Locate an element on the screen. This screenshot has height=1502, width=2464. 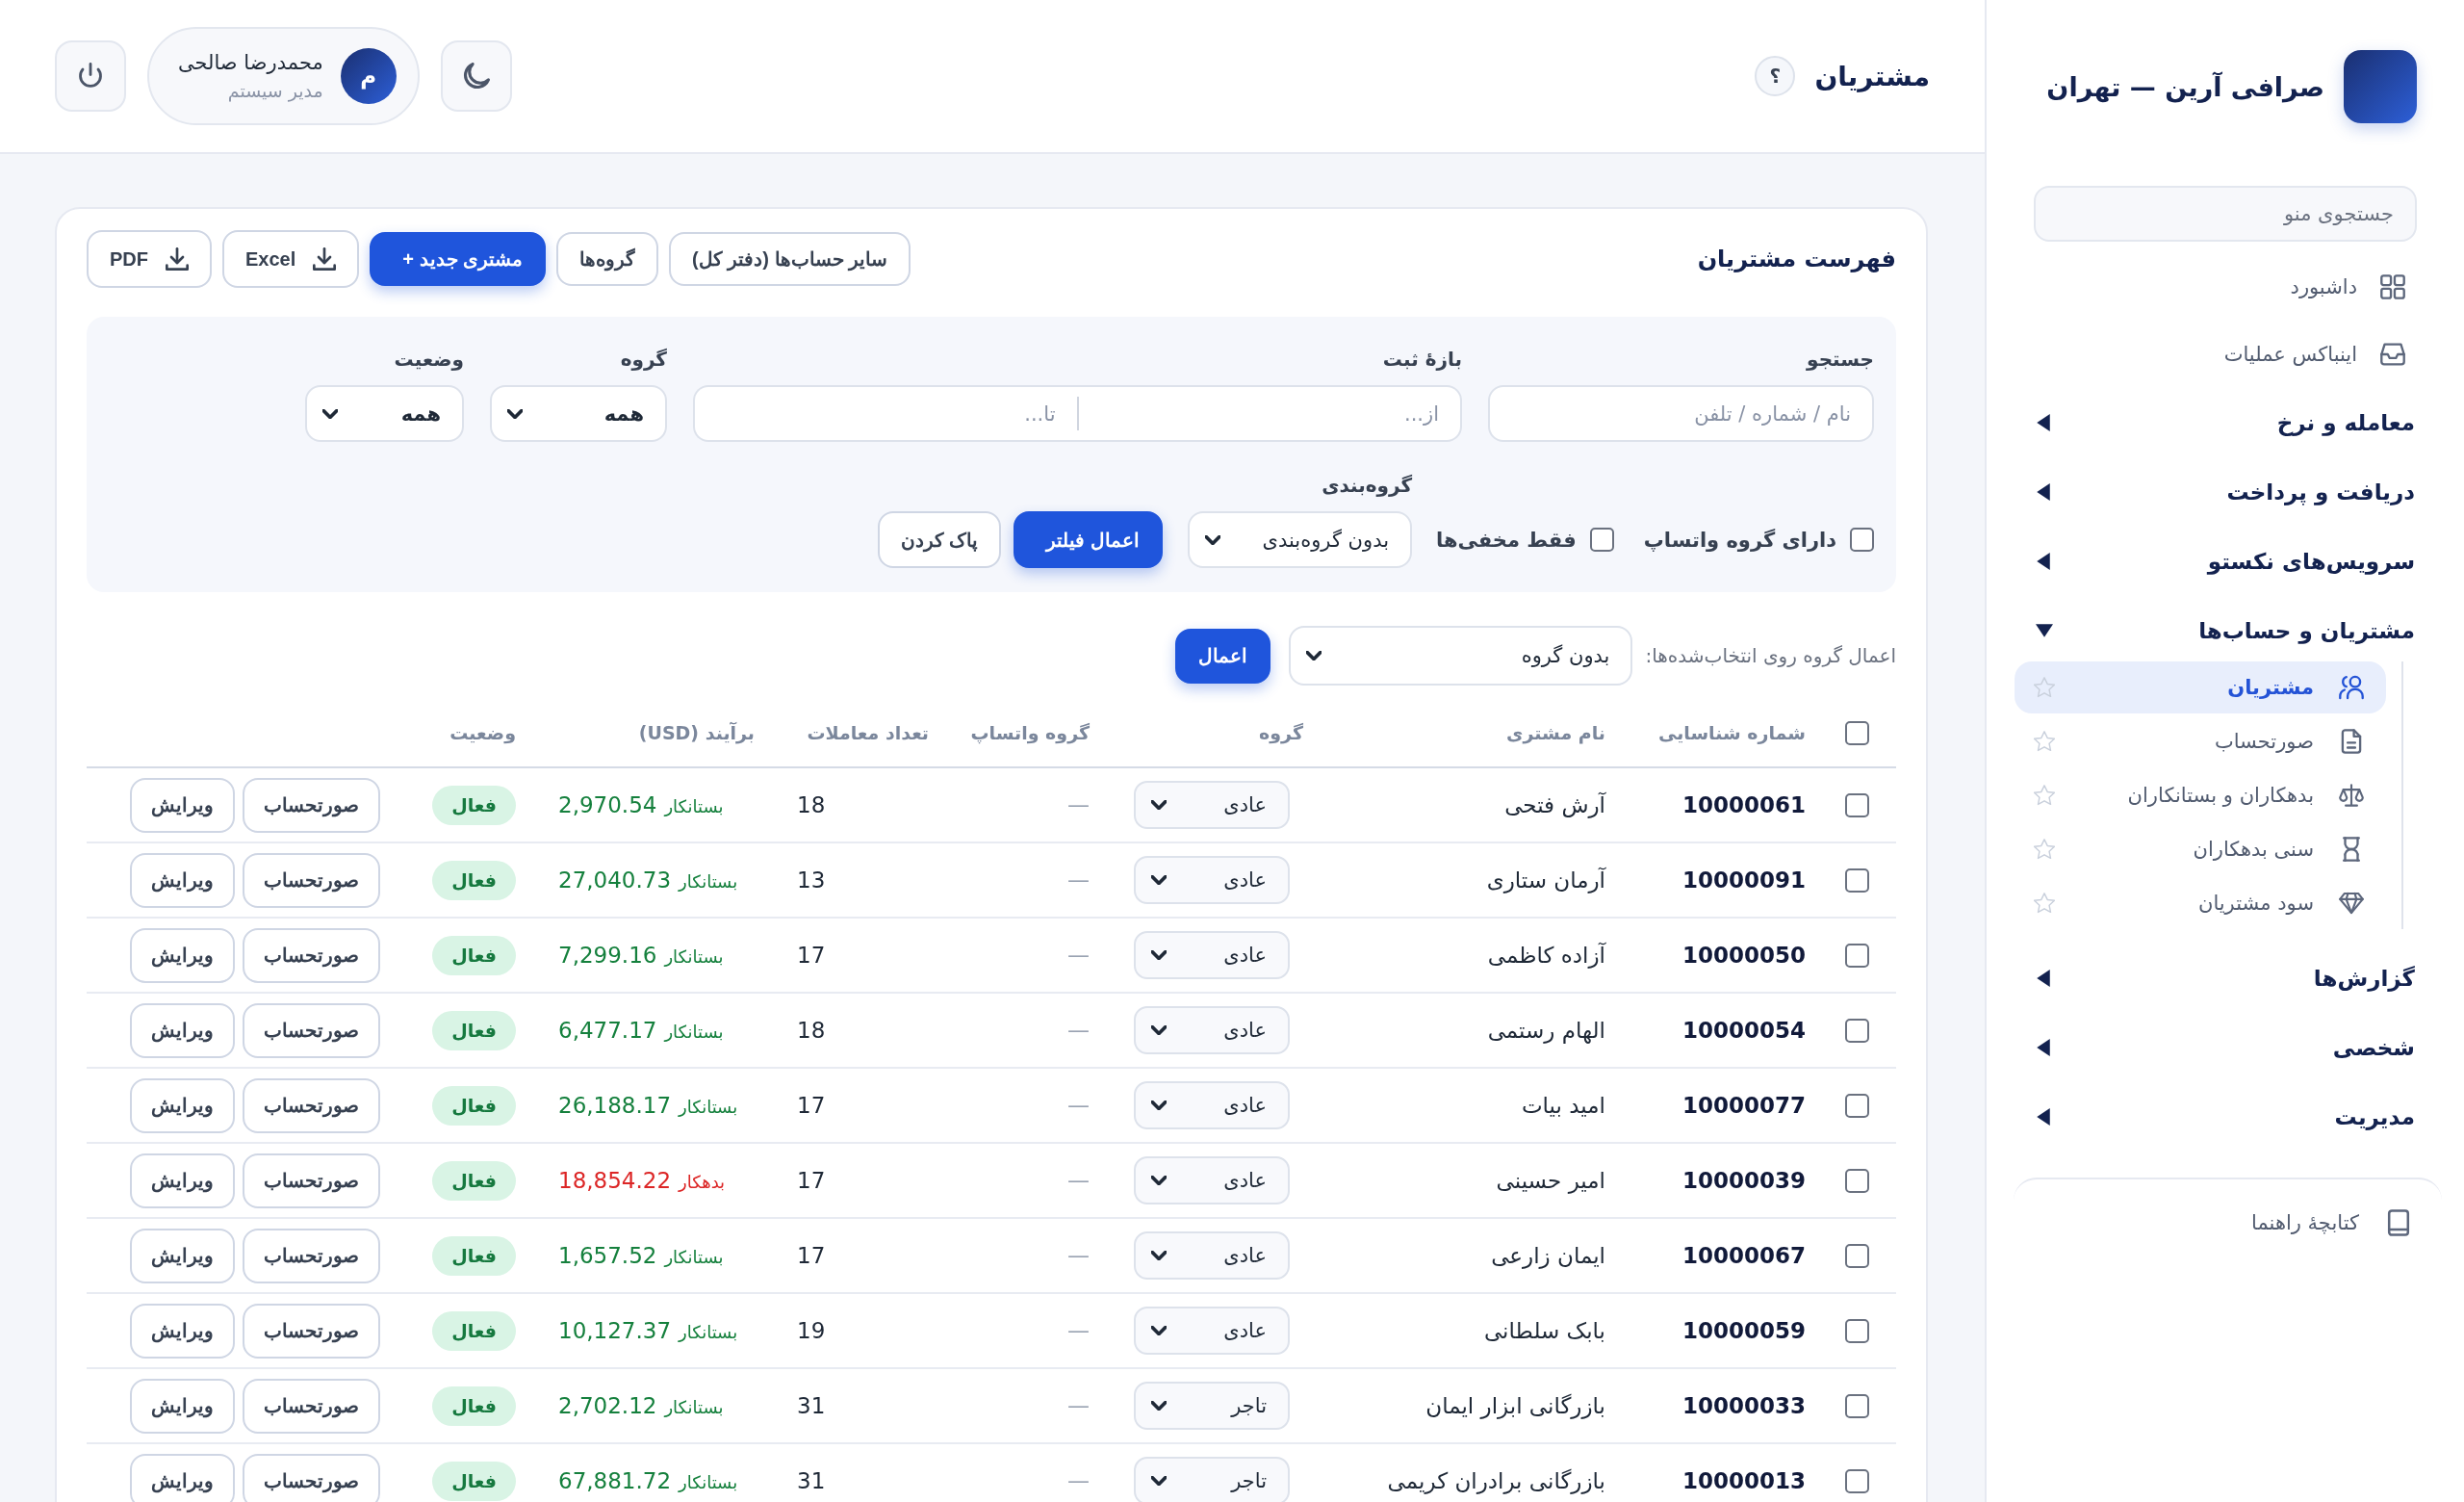
column-header: وضعیت is located at coordinates (483, 733).